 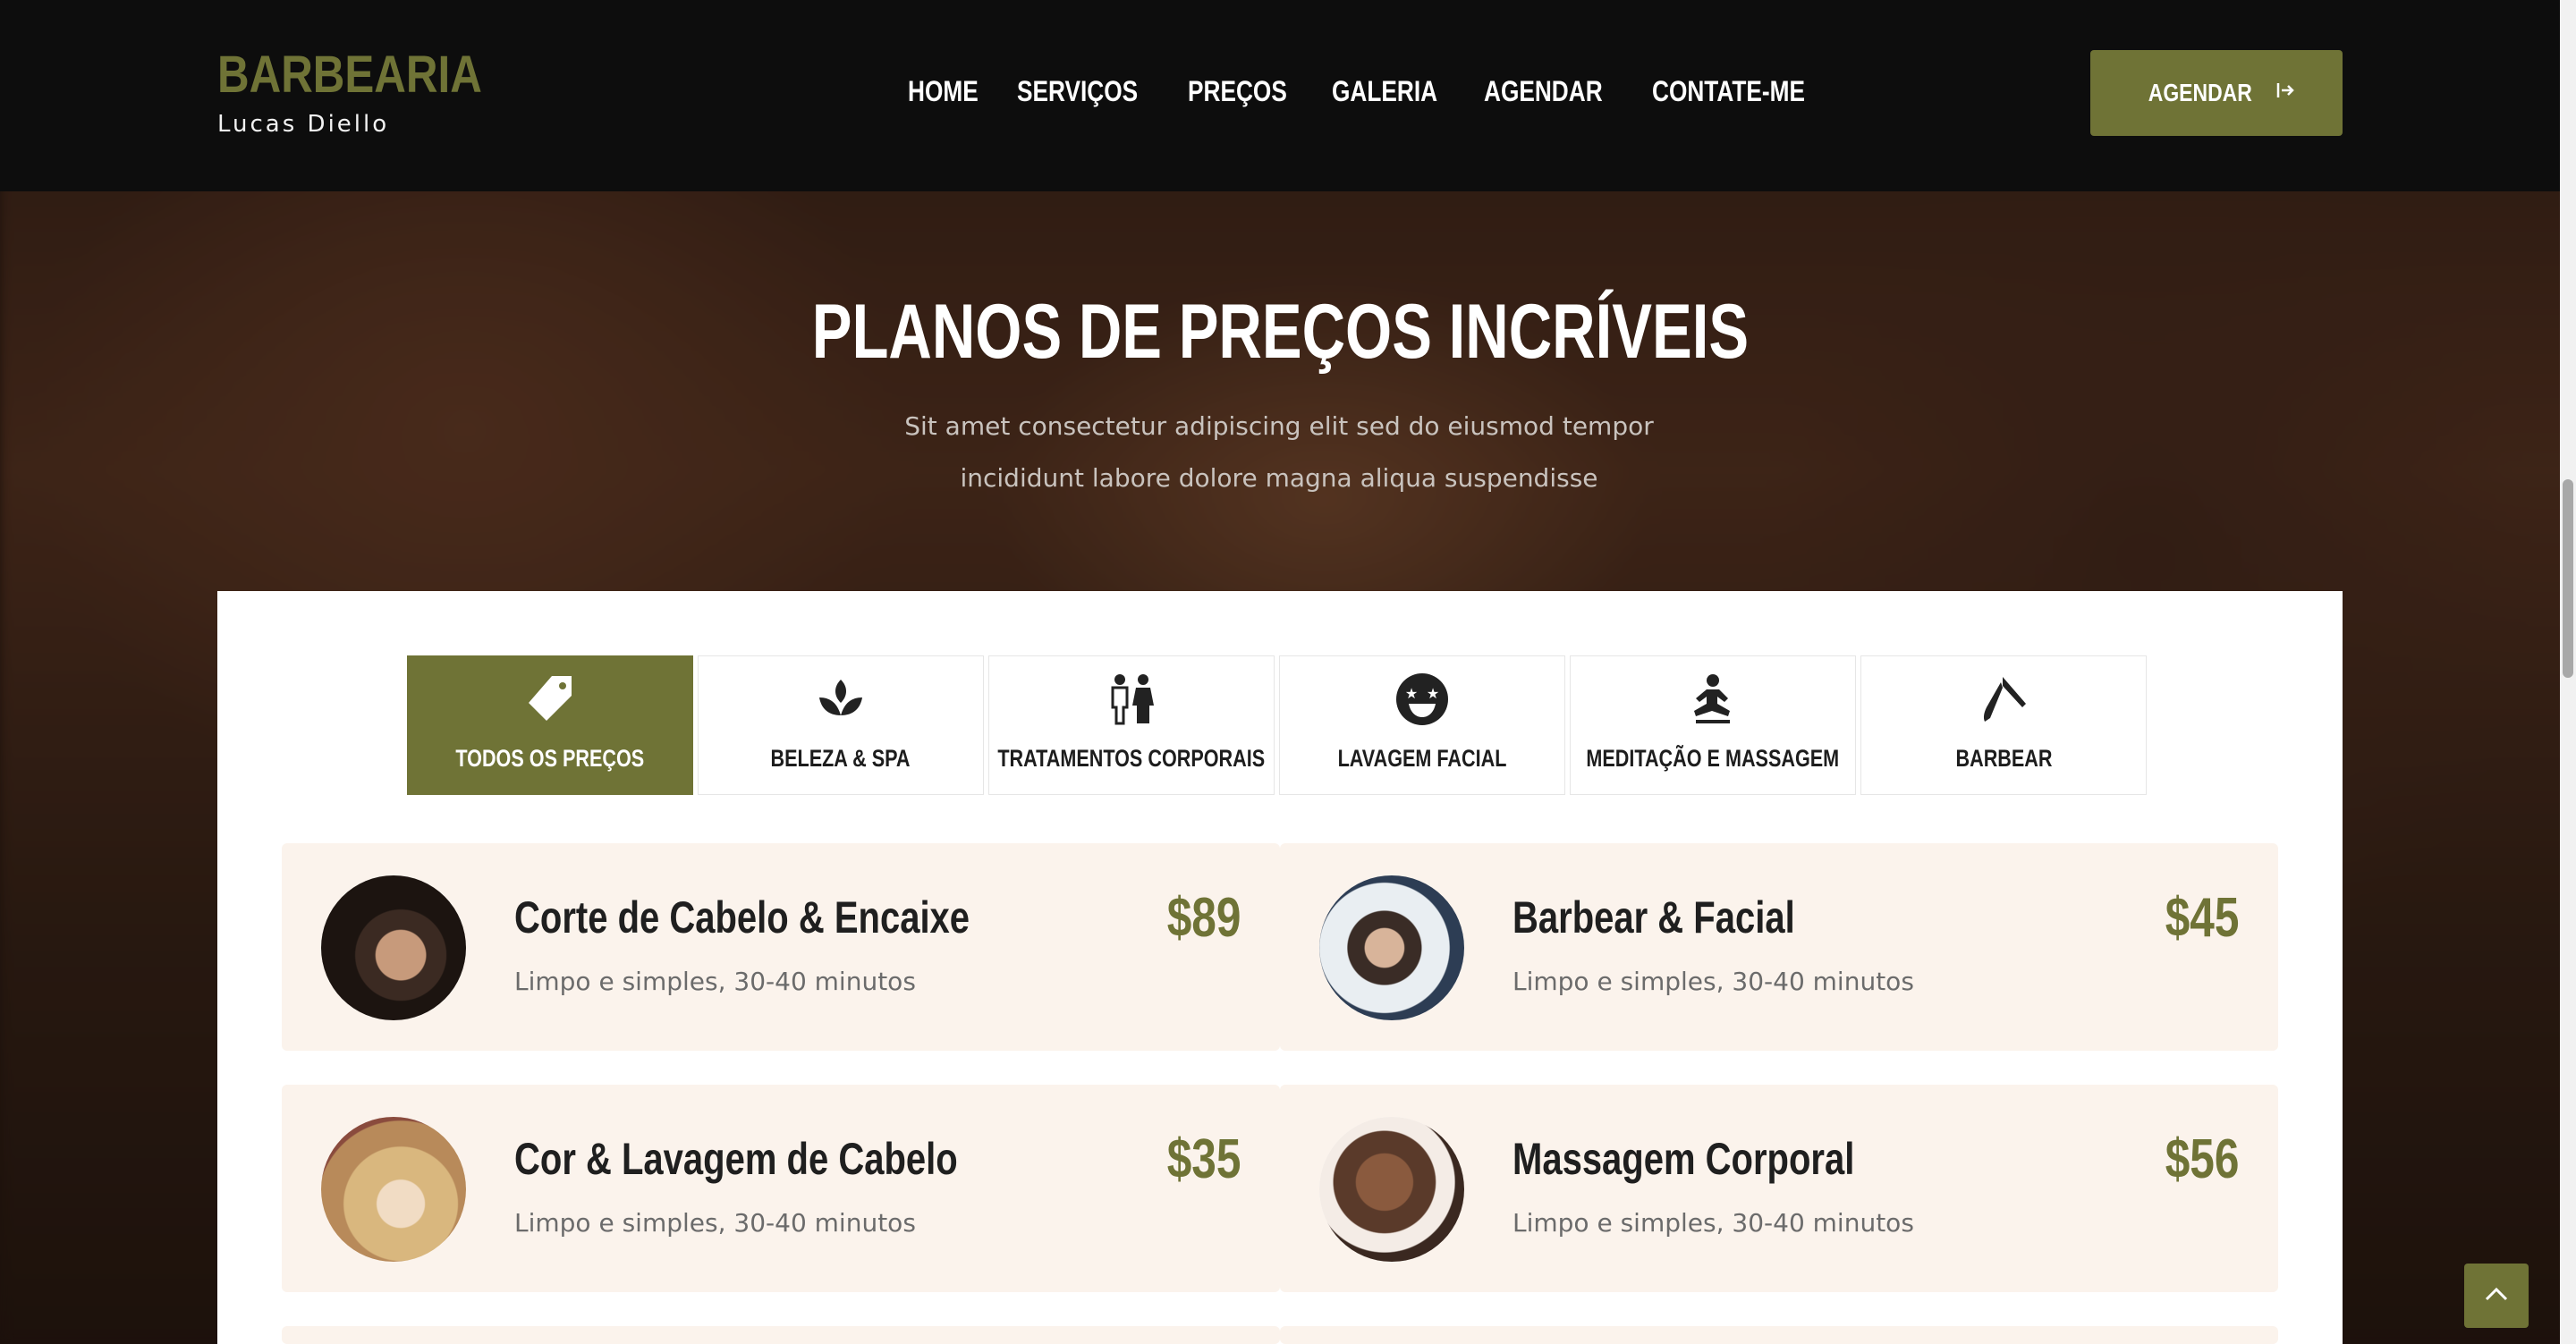 What do you see at coordinates (393, 1189) in the screenshot?
I see `service-photo-hair-color` at bounding box center [393, 1189].